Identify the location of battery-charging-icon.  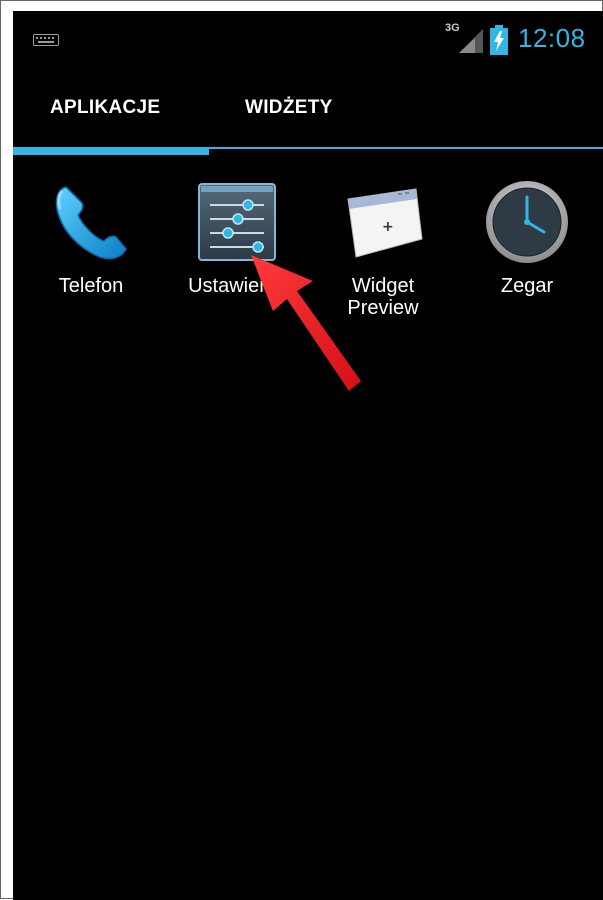
(499, 40).